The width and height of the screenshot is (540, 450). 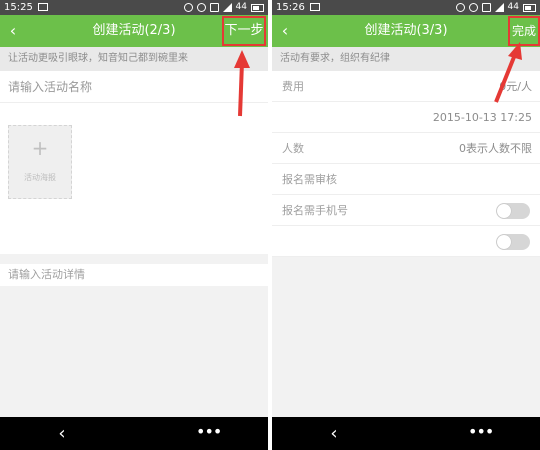 I want to click on status-bar: 15:25 44, so click(x=134, y=7).